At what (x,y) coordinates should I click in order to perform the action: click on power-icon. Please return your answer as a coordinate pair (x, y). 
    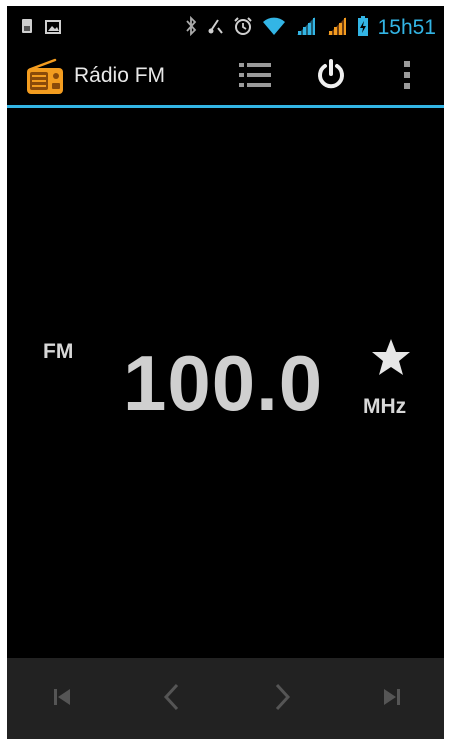
    Looking at the image, I should click on (331, 77).